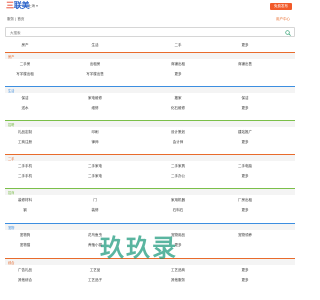 The image size is (320, 300). I want to click on section-title: 生活, so click(11, 91).